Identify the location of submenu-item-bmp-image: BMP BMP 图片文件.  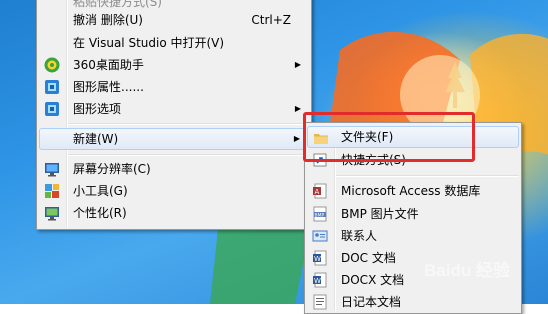
(413, 214).